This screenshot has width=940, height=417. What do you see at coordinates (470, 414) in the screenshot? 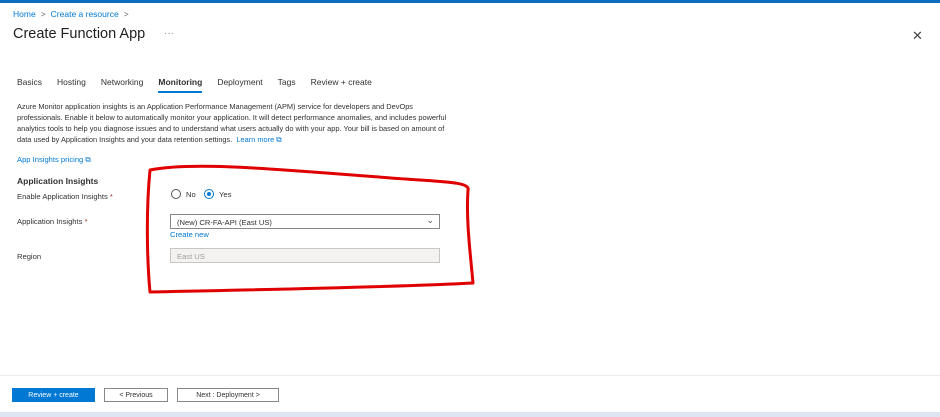
I see `bottom-bar` at bounding box center [470, 414].